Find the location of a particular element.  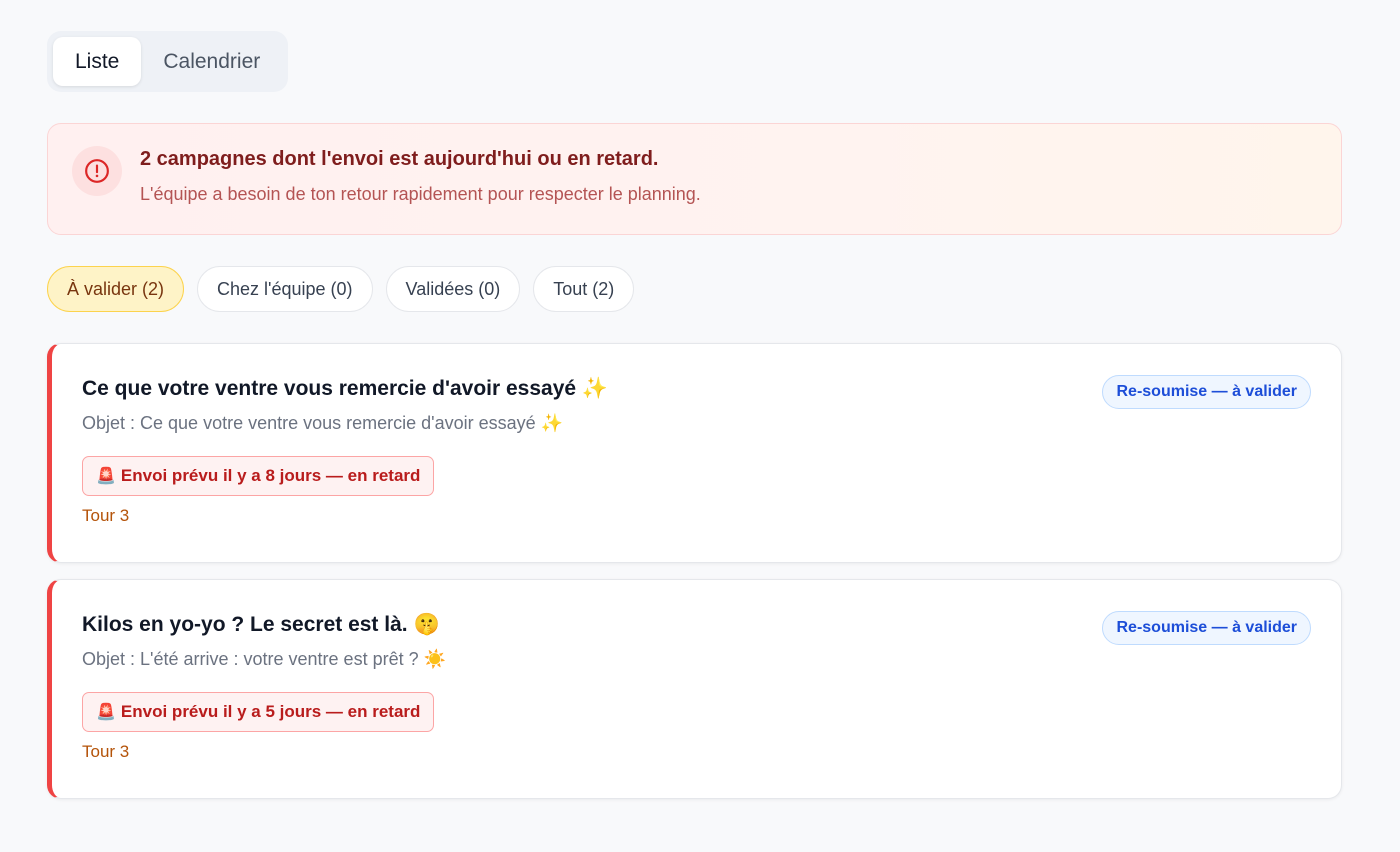

view-toggle: Liste Calendrier is located at coordinates (168, 61).